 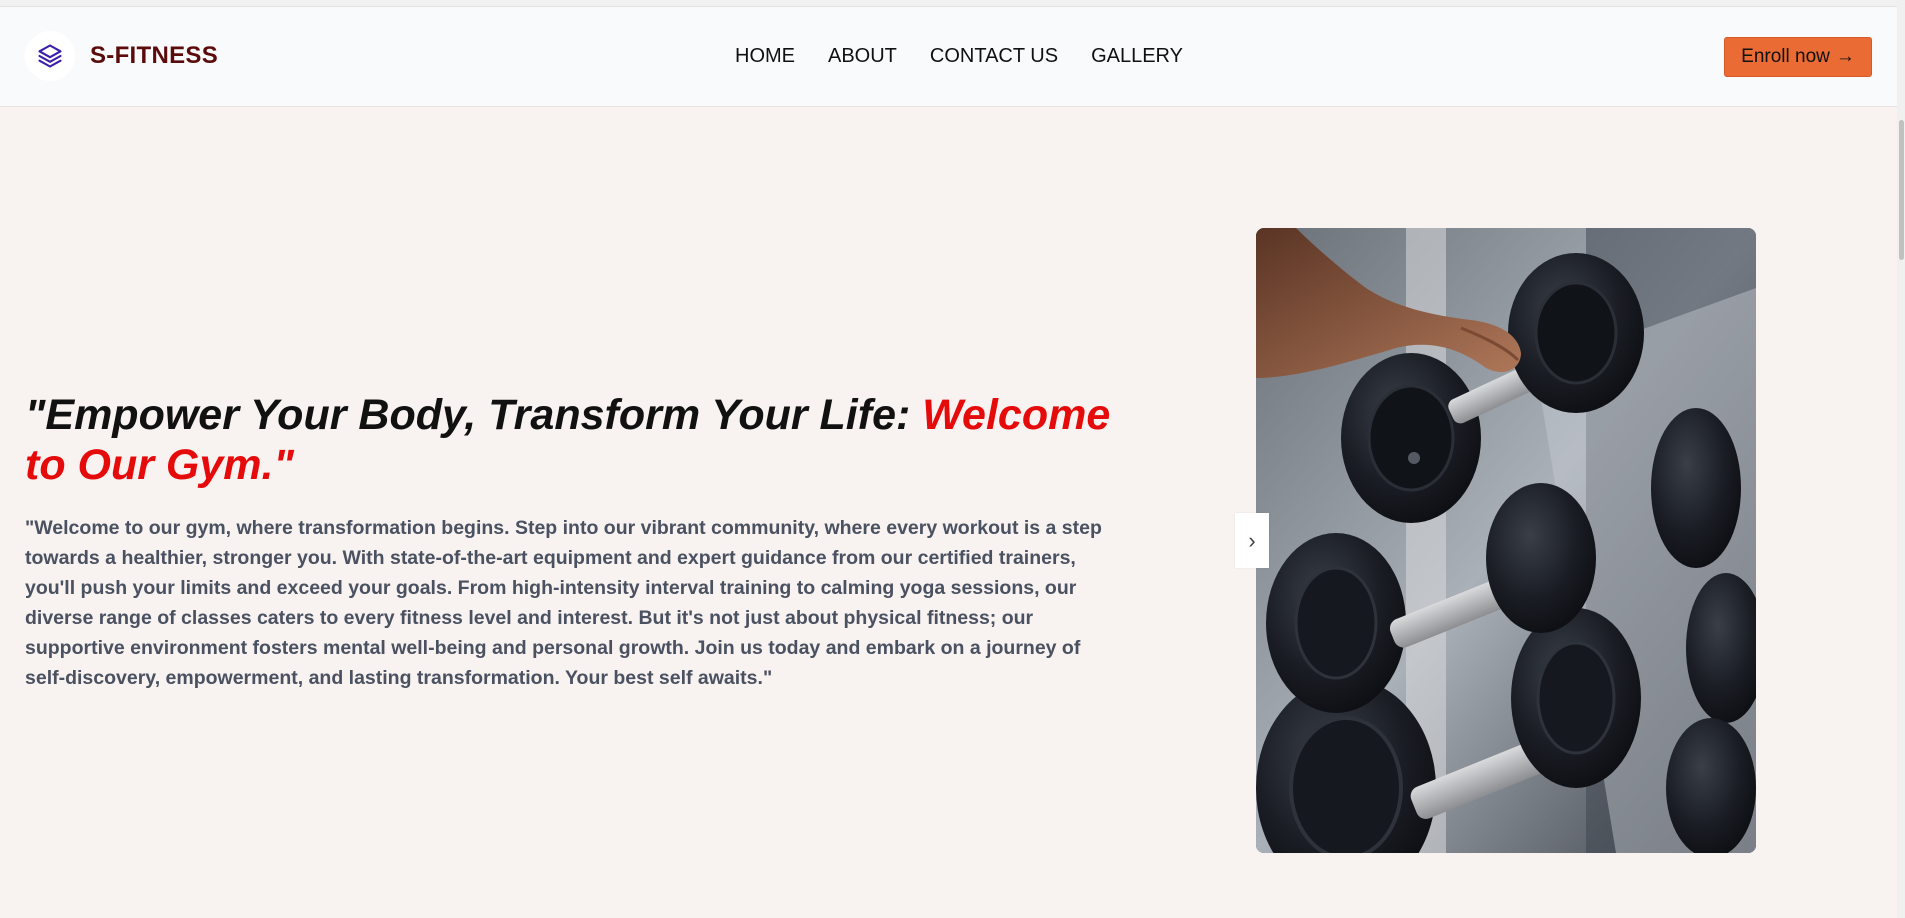 What do you see at coordinates (1901, 190) in the screenshot?
I see `scrollbar-thumb` at bounding box center [1901, 190].